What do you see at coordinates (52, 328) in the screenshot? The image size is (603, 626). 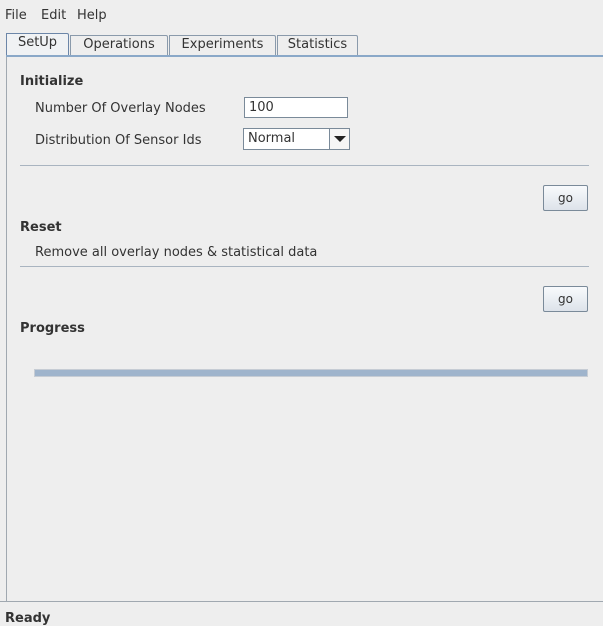 I see `progress-heading: Progress` at bounding box center [52, 328].